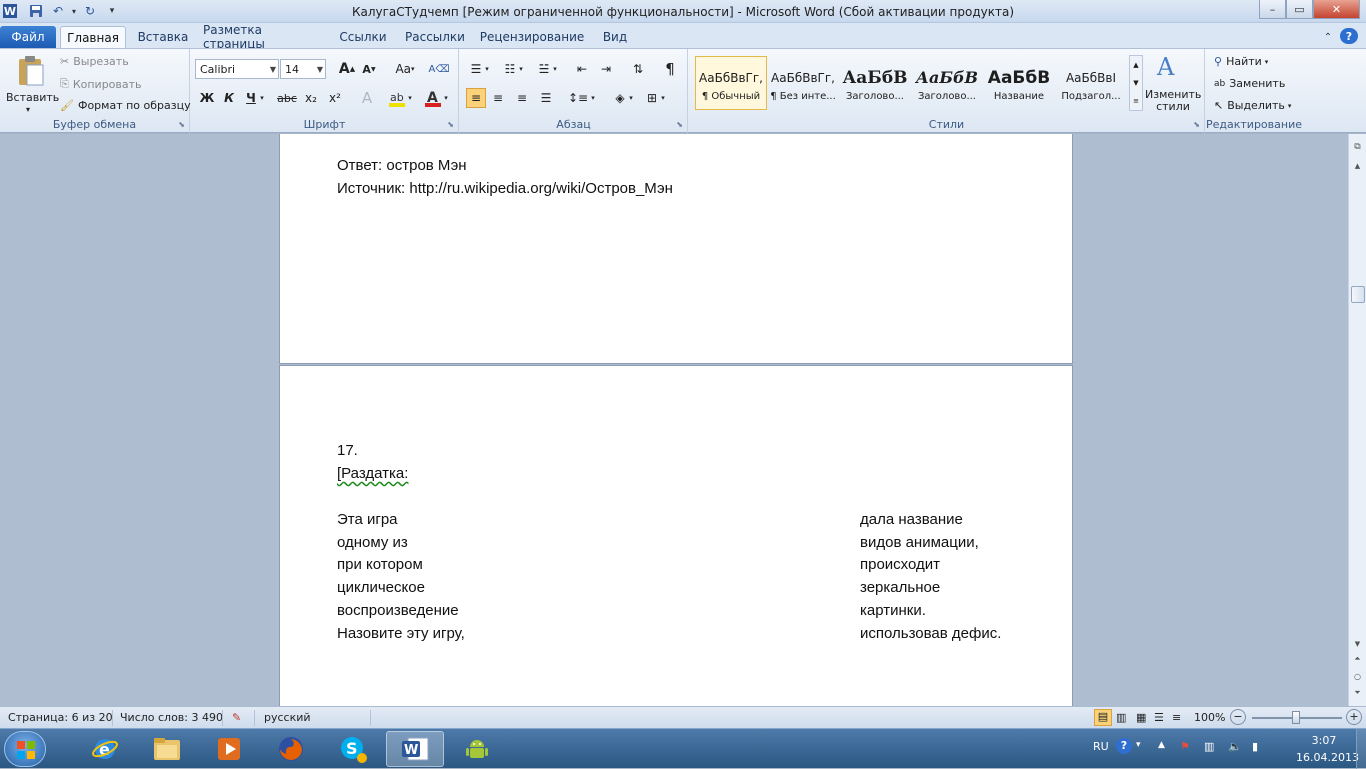 The width and height of the screenshot is (1366, 769). Describe the element at coordinates (28, 37) in the screenshot. I see `tab-file: Файл` at that location.